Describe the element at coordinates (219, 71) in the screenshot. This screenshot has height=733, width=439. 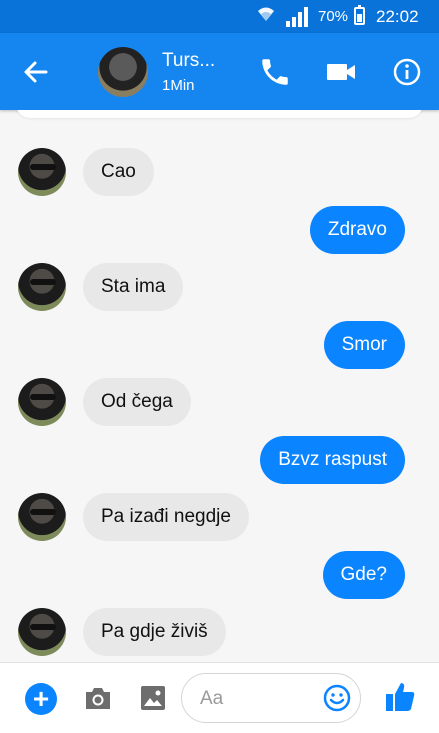
I see `conversation-header: Turs... 1Min` at that location.